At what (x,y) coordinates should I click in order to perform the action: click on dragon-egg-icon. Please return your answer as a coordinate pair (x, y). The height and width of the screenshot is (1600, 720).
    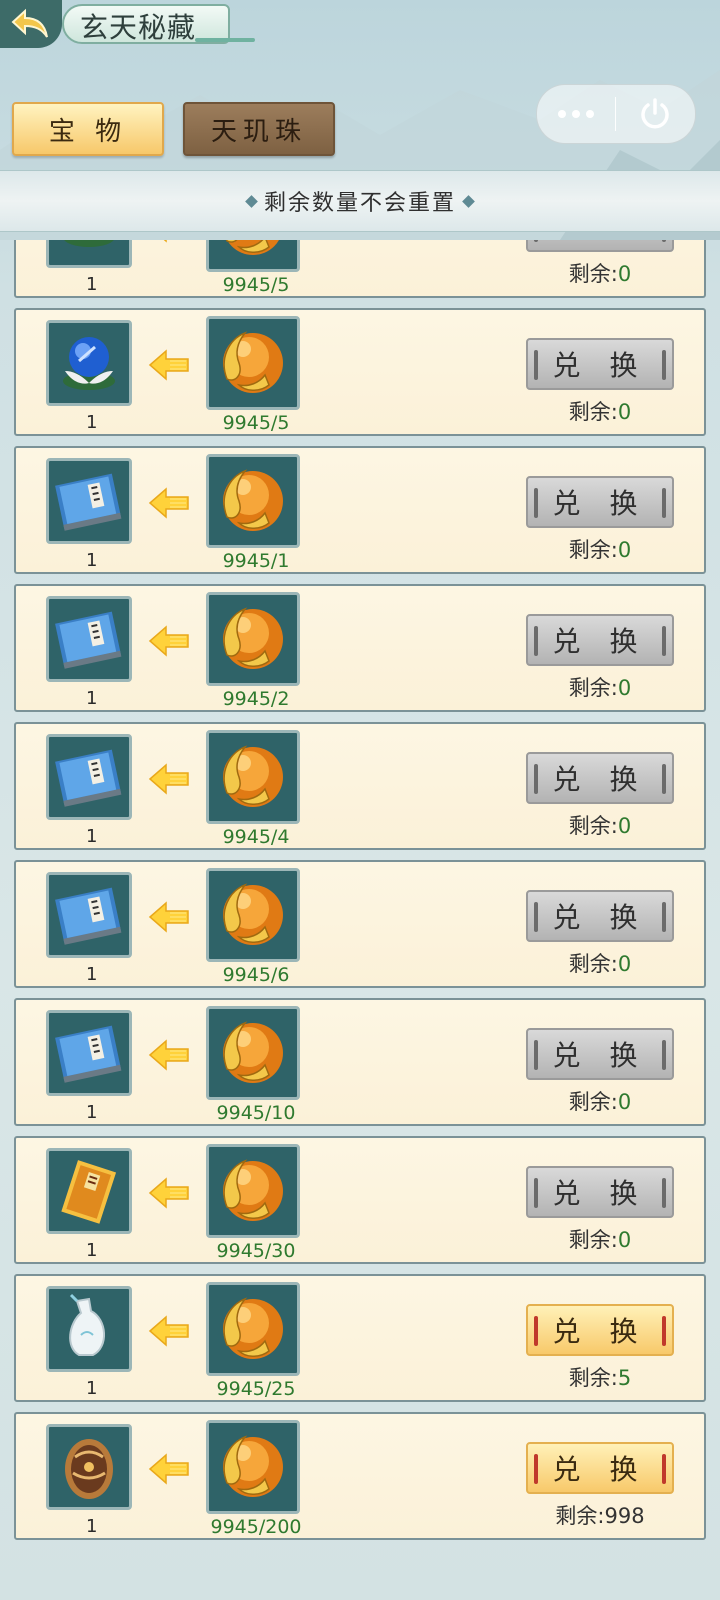
    Looking at the image, I should click on (89, 1473).